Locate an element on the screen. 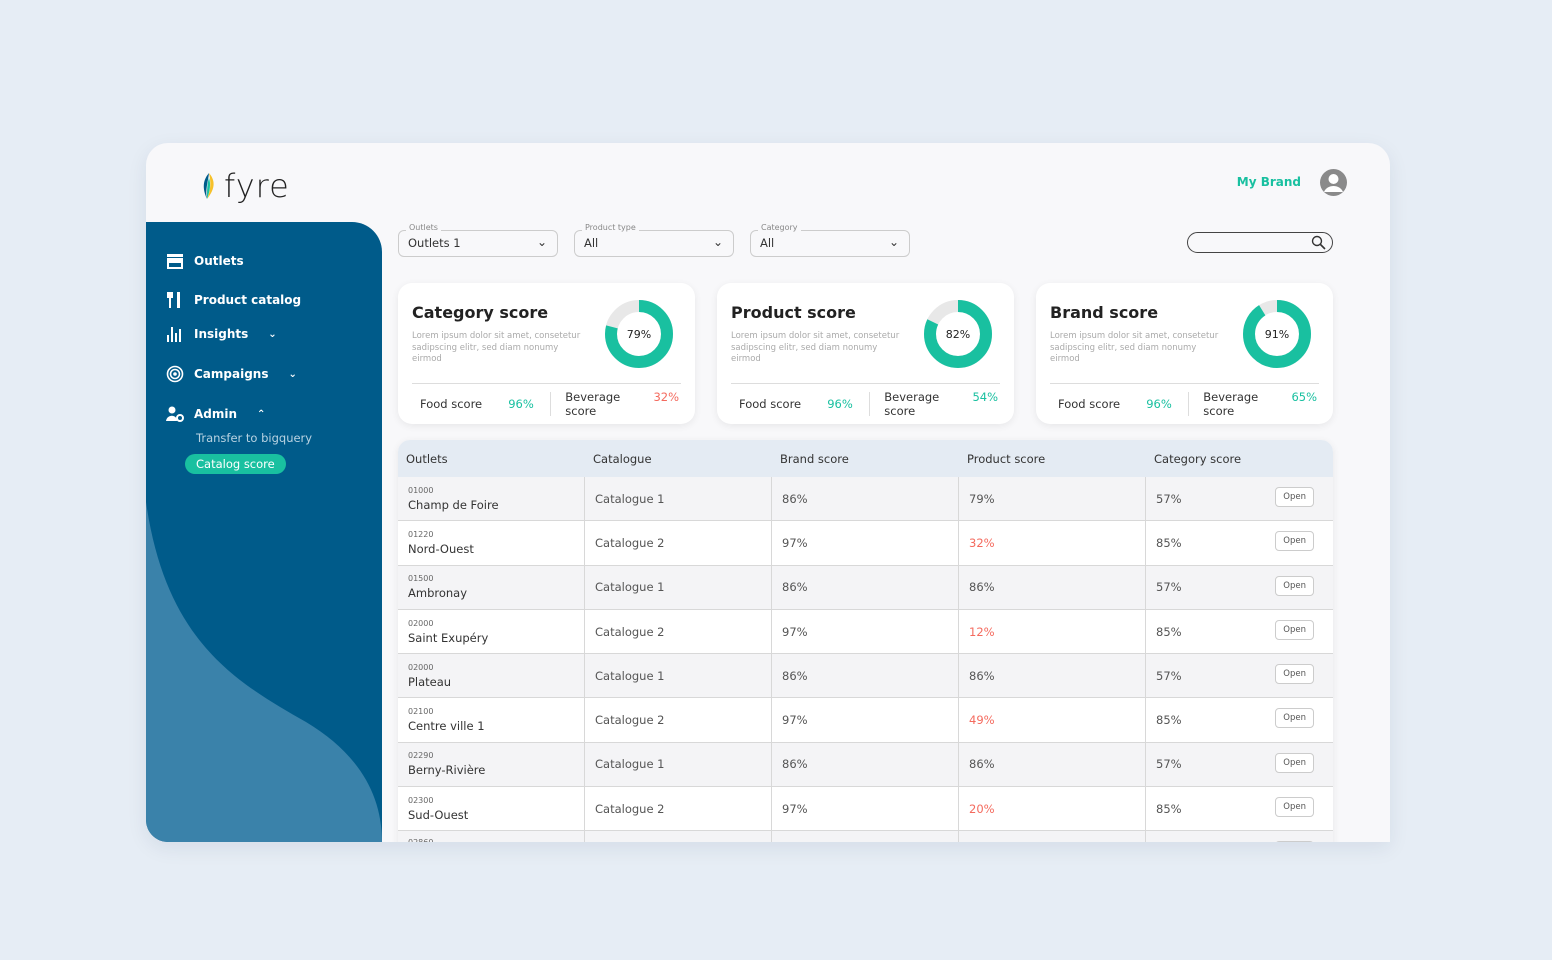 The image size is (1552, 960). category-score-cell: Open is located at coordinates (1239, 836).